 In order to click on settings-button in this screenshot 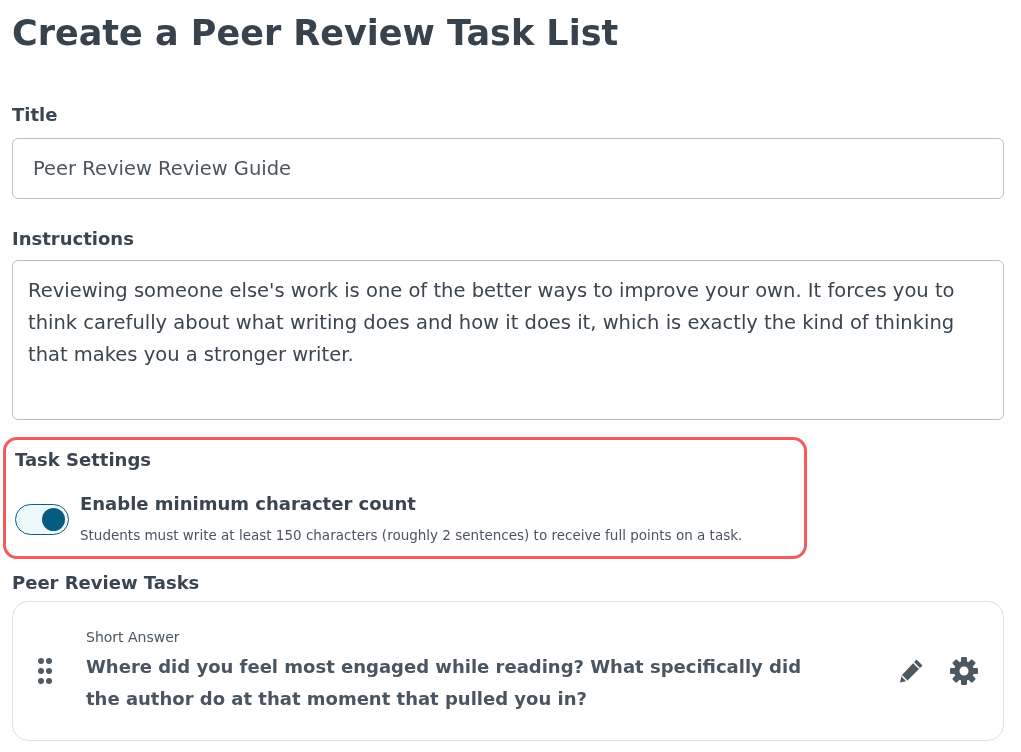, I will do `click(964, 671)`.